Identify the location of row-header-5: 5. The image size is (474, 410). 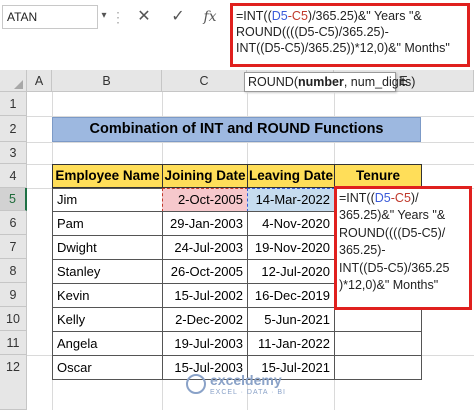
(13, 199).